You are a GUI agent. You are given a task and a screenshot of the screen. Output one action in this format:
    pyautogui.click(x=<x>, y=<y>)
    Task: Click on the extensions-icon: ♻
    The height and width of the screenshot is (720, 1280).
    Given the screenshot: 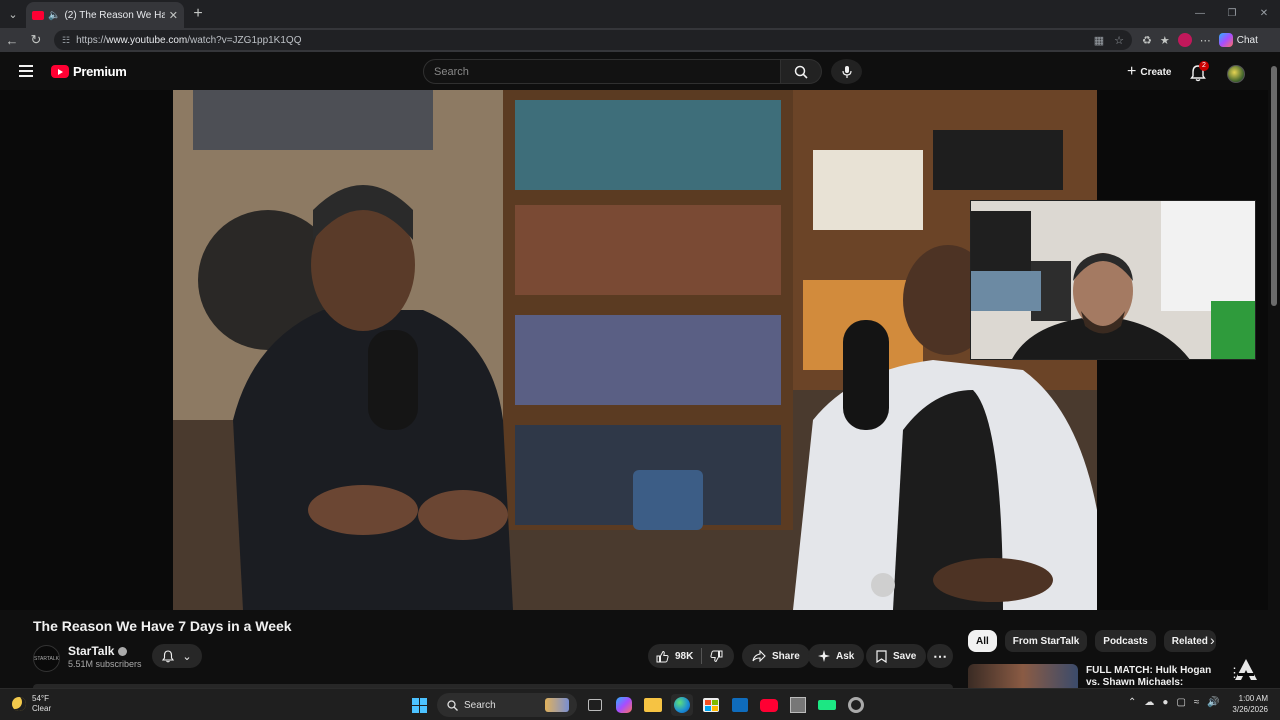 What is the action you would take?
    pyautogui.click(x=1147, y=40)
    